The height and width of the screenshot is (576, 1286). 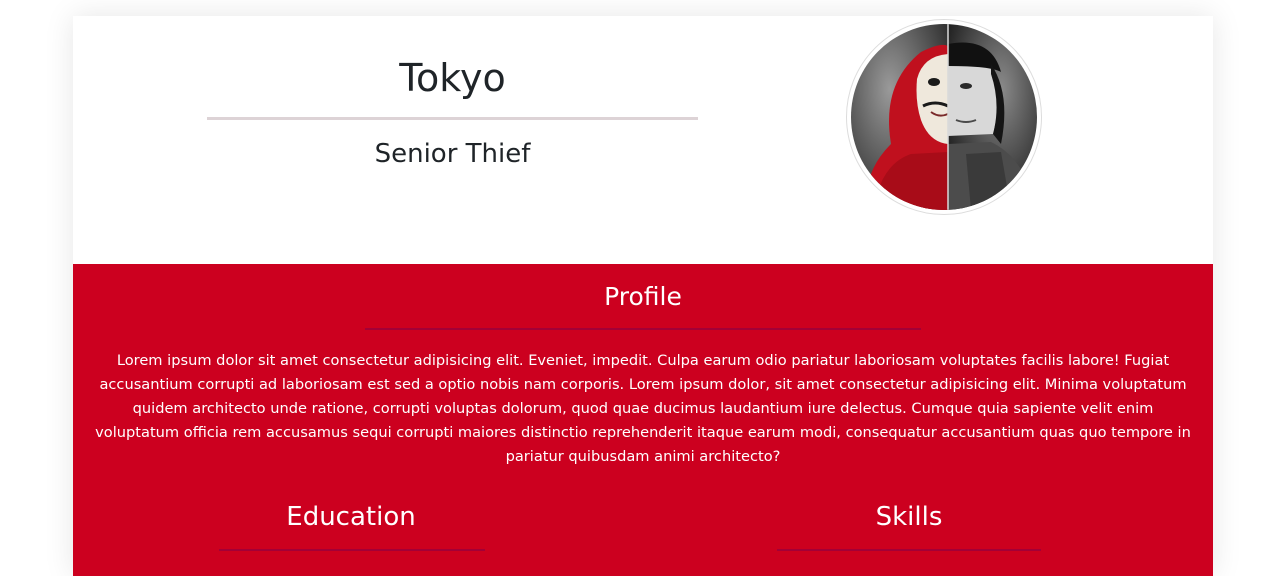 I want to click on education-heading: Education, so click(x=351, y=517).